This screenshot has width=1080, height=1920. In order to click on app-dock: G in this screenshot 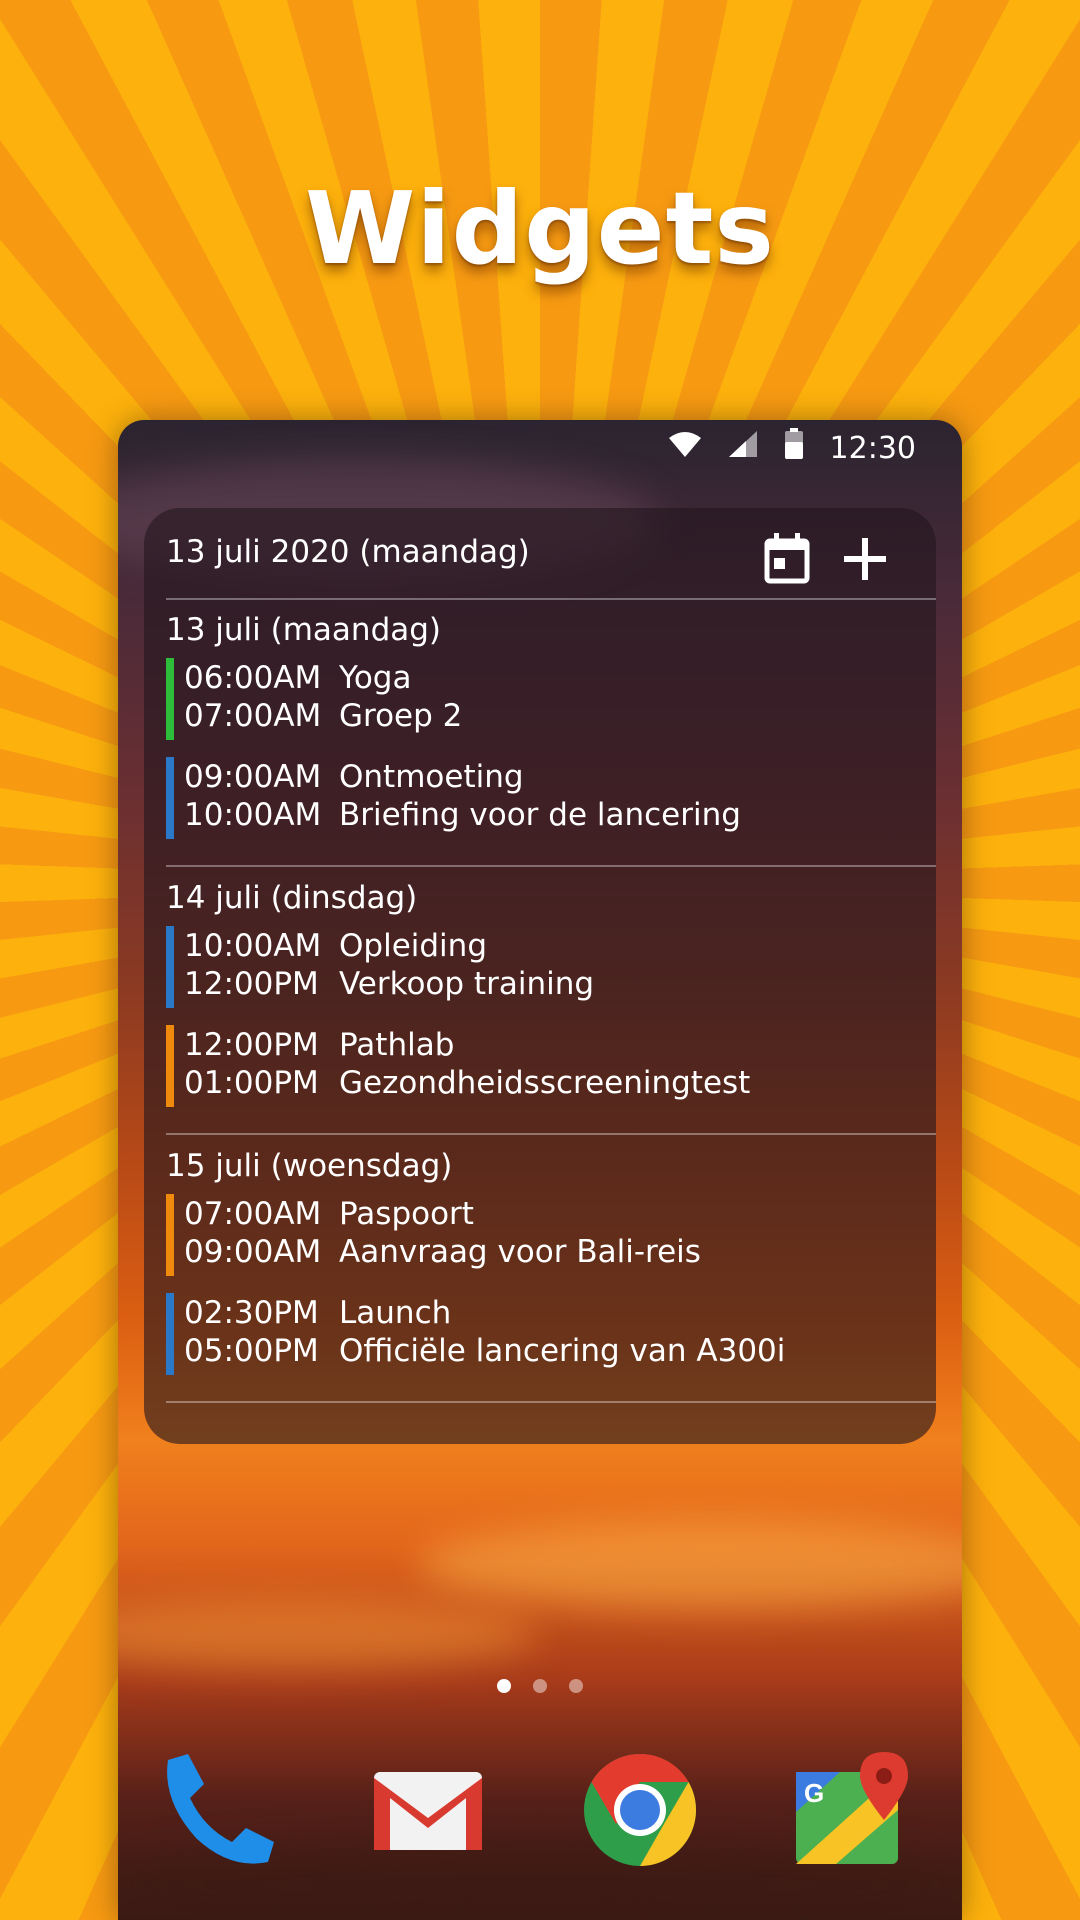, I will do `click(540, 1825)`.